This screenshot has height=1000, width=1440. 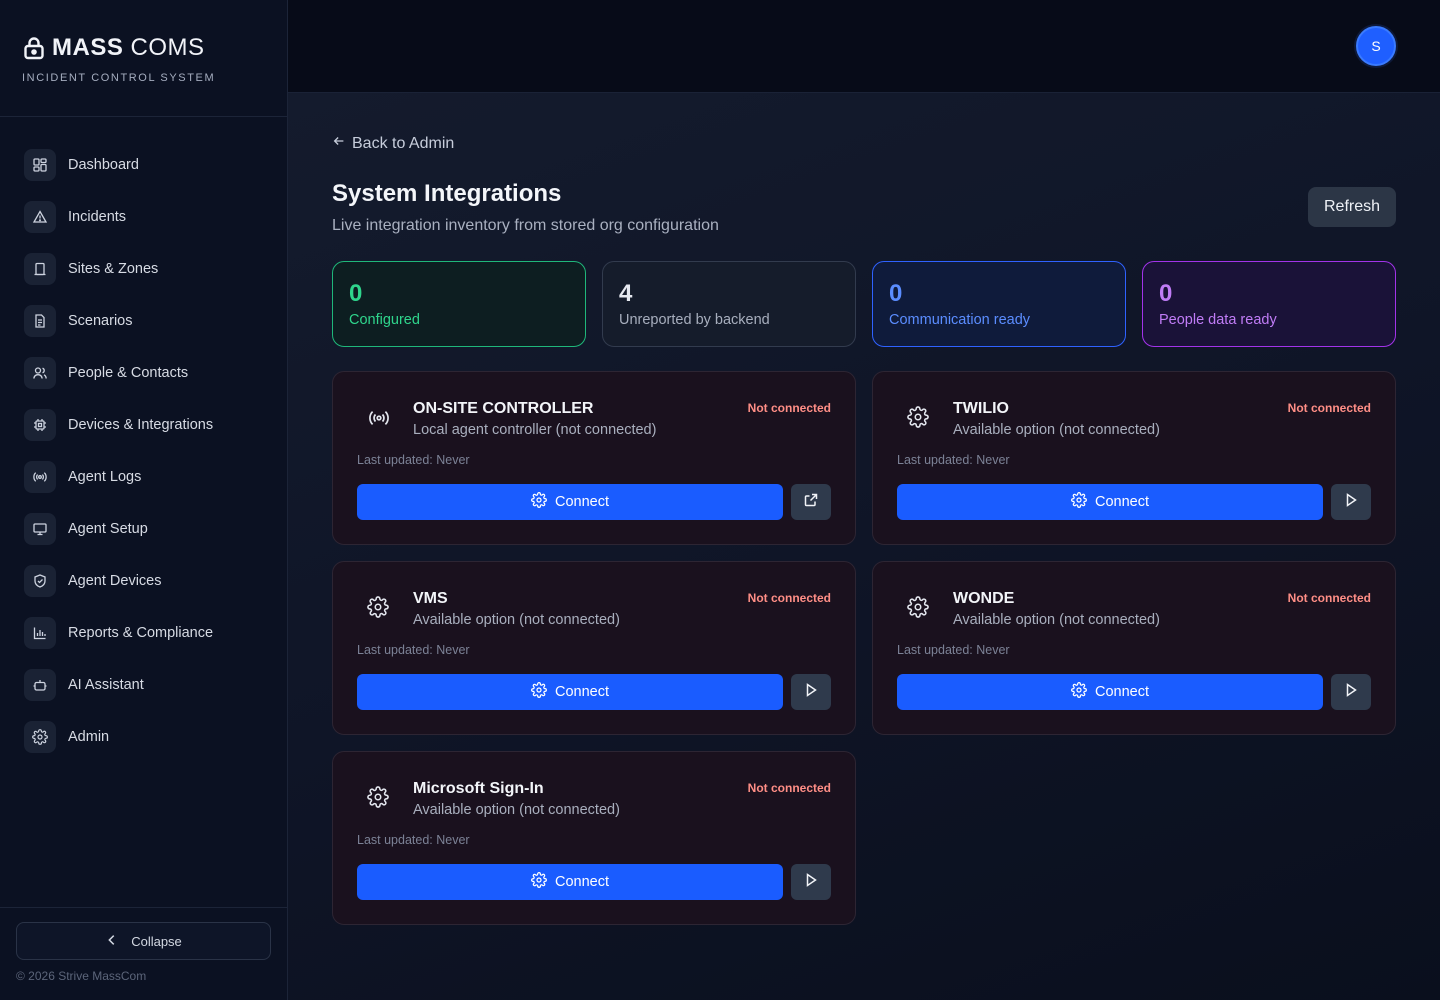 What do you see at coordinates (864, 46) in the screenshot?
I see `topbar: S` at bounding box center [864, 46].